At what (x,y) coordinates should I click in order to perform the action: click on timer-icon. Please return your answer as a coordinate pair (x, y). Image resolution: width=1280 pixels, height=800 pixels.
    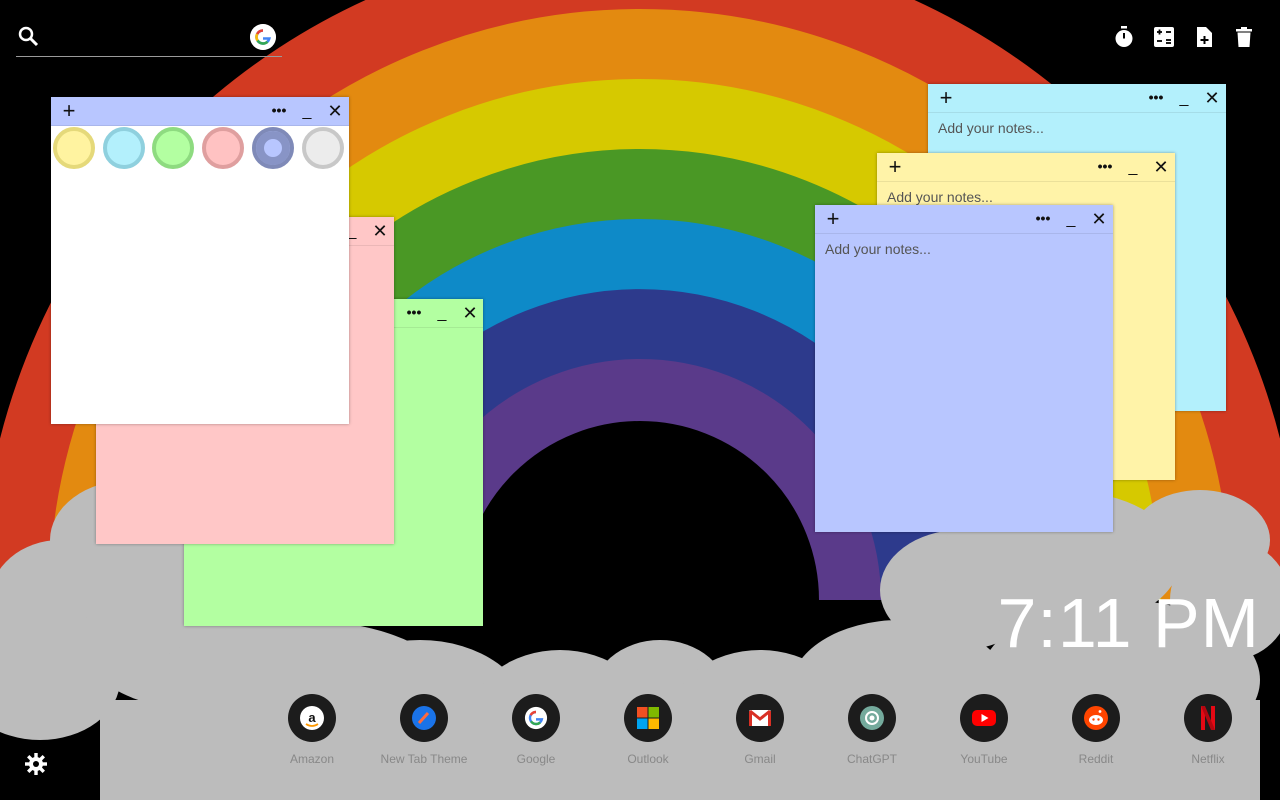
    Looking at the image, I should click on (1124, 37).